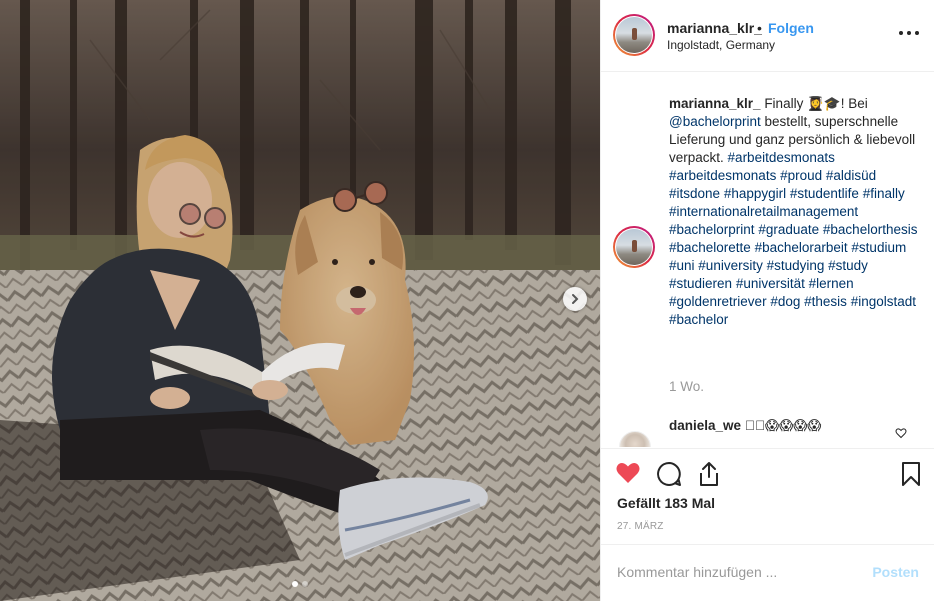  What do you see at coordinates (300, 584) in the screenshot?
I see `carousel-indicator` at bounding box center [300, 584].